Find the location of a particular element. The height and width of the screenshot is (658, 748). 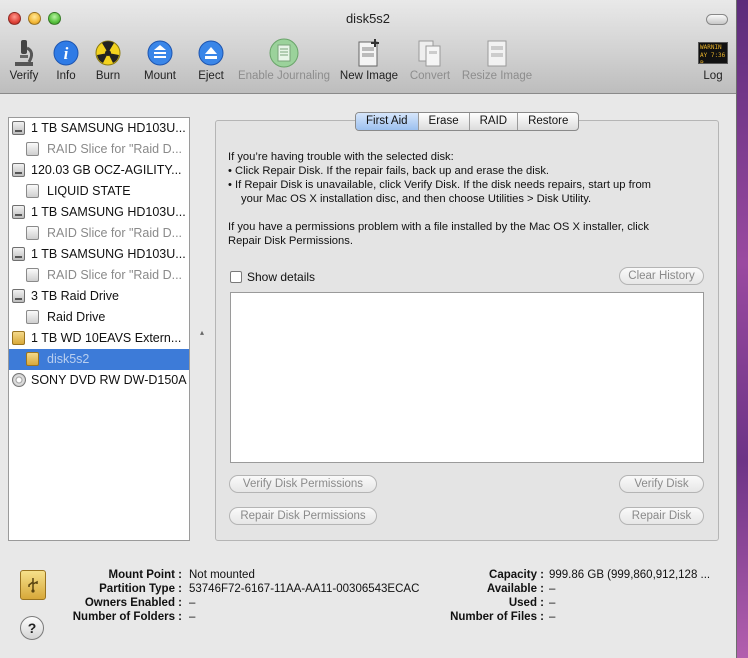

help-button: ? is located at coordinates (32, 628).